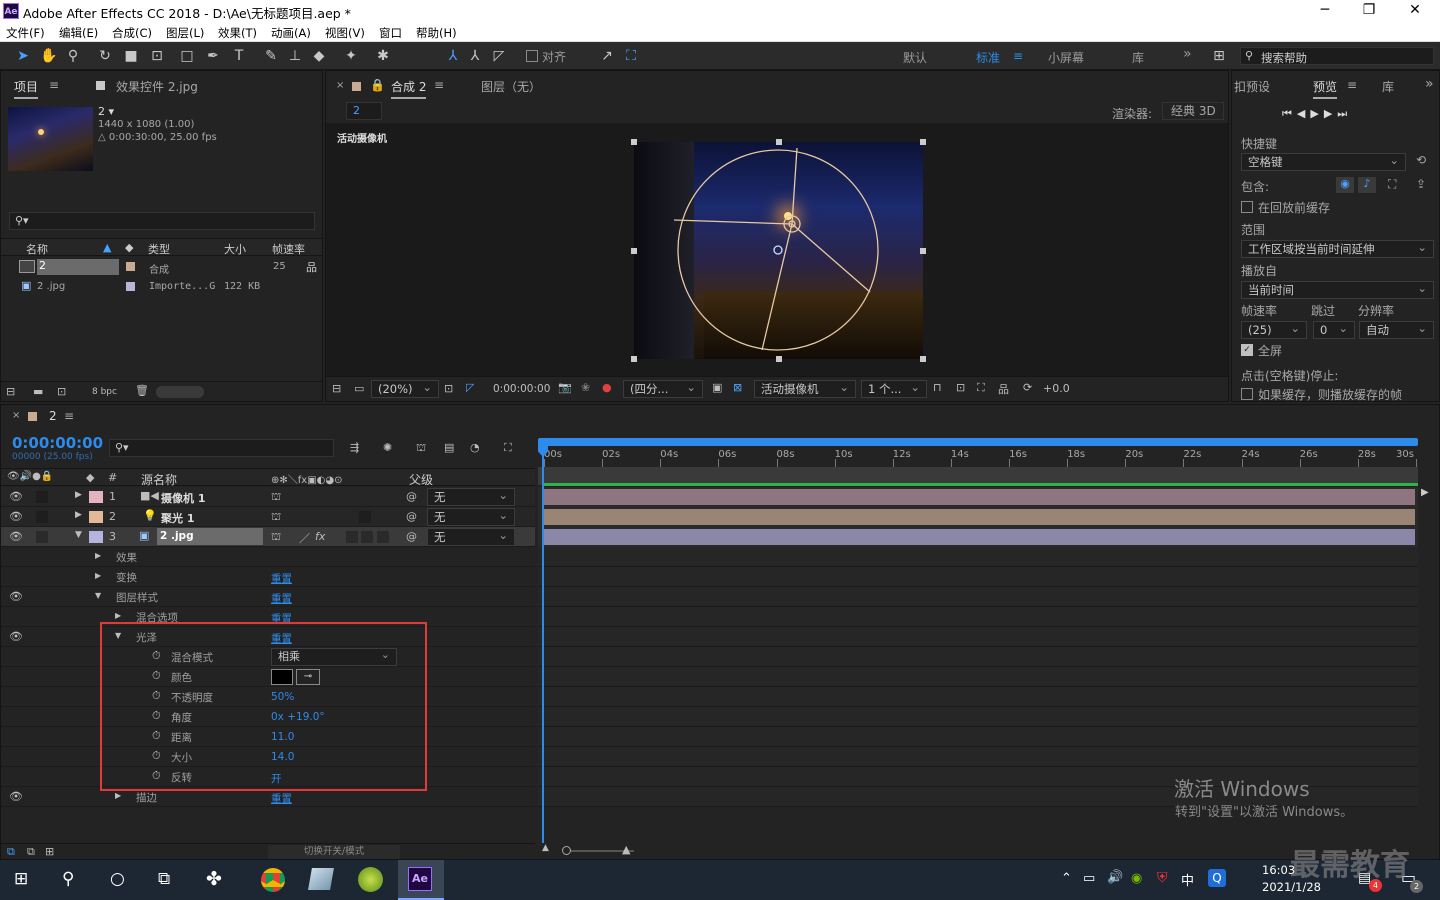  I want to click on nvidia-icon: ◉, so click(1136, 878).